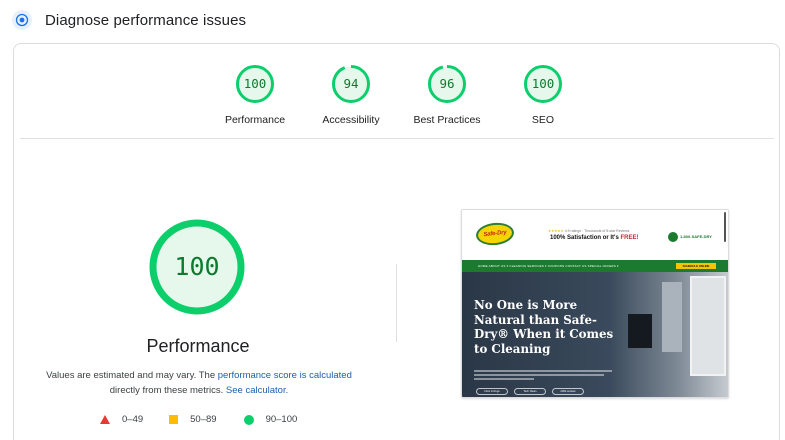 The height and width of the screenshot is (440, 785). I want to click on phone-icon, so click(673, 237).